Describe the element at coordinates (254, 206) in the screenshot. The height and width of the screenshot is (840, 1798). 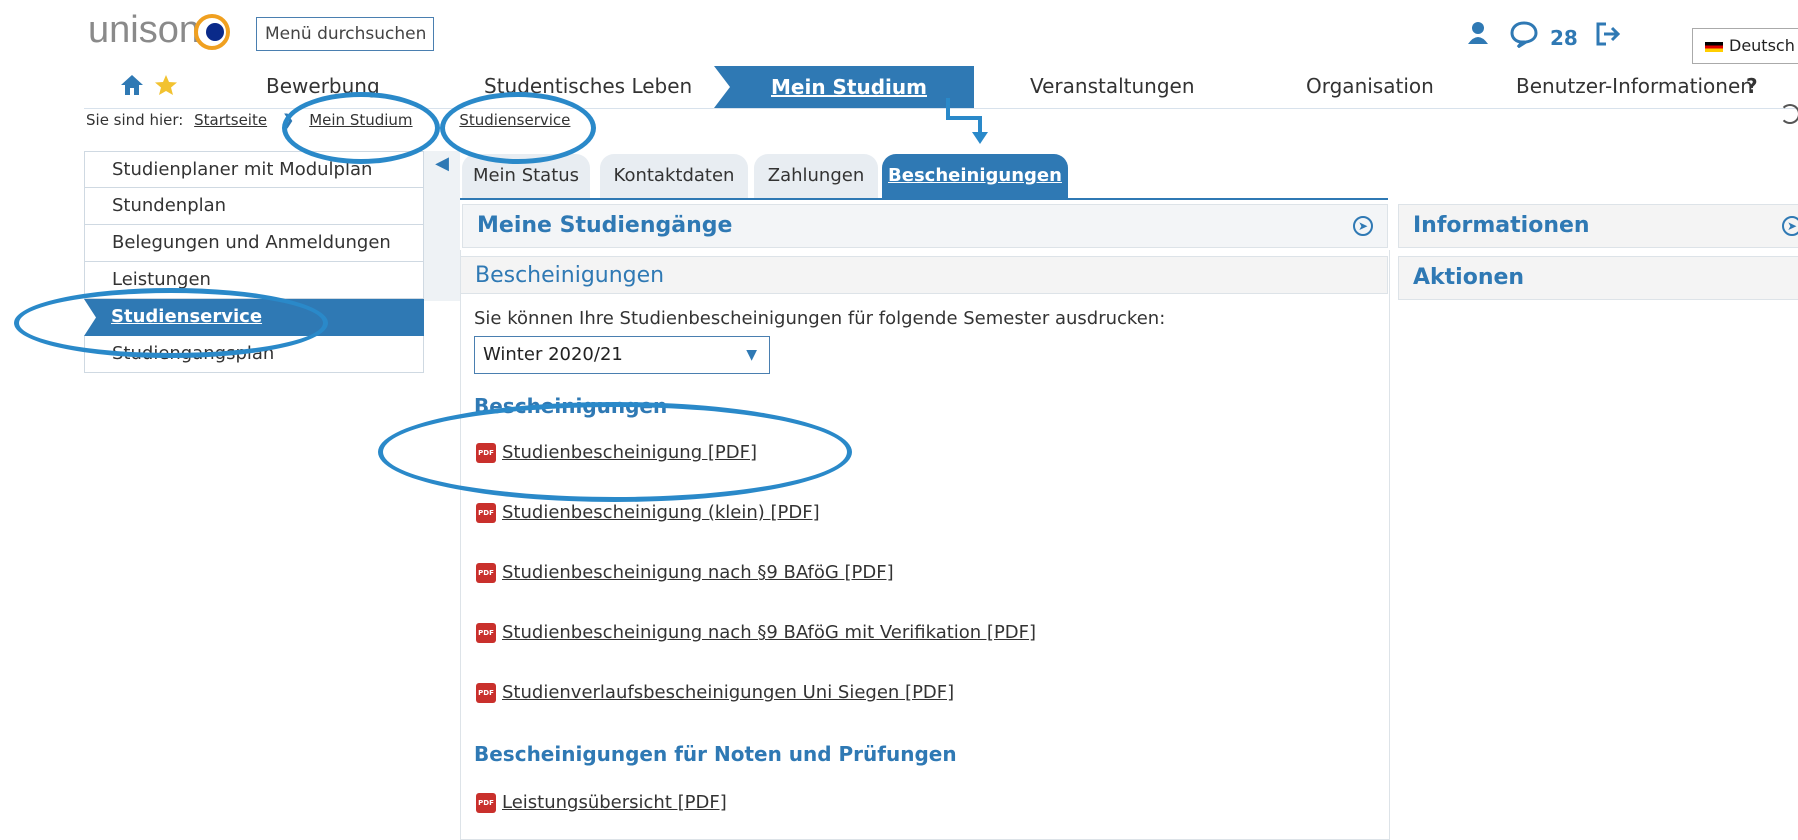
I see `sidebar-item-stundenplan: Stundenplan` at that location.